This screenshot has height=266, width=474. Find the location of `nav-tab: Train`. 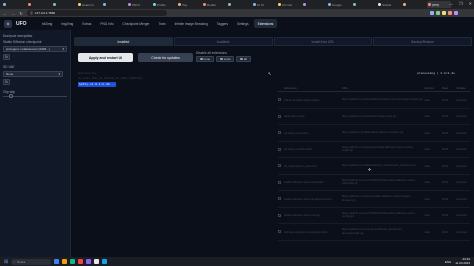

nav-tab: Train is located at coordinates (161, 23).